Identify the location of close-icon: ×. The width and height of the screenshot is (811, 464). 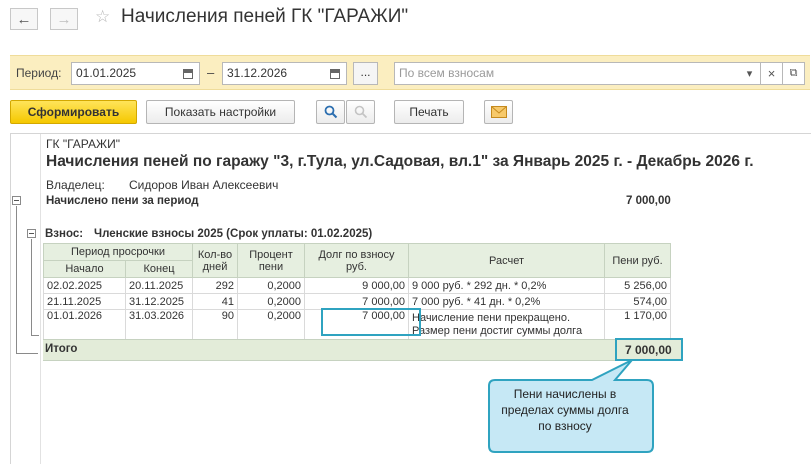
(771, 73).